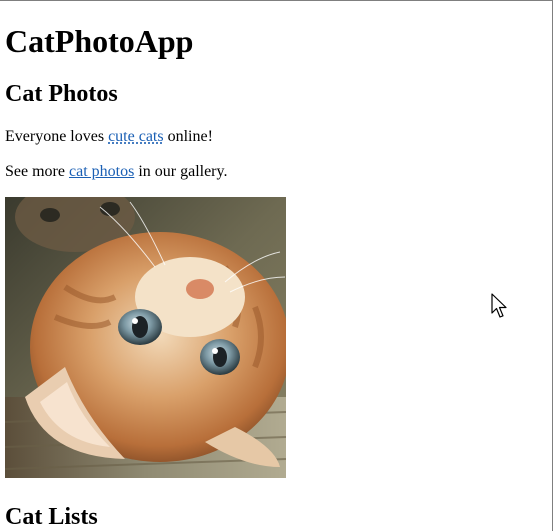 This screenshot has width=553, height=531. Describe the element at coordinates (37, 171) in the screenshot. I see `gallery-text-before: See more` at that location.